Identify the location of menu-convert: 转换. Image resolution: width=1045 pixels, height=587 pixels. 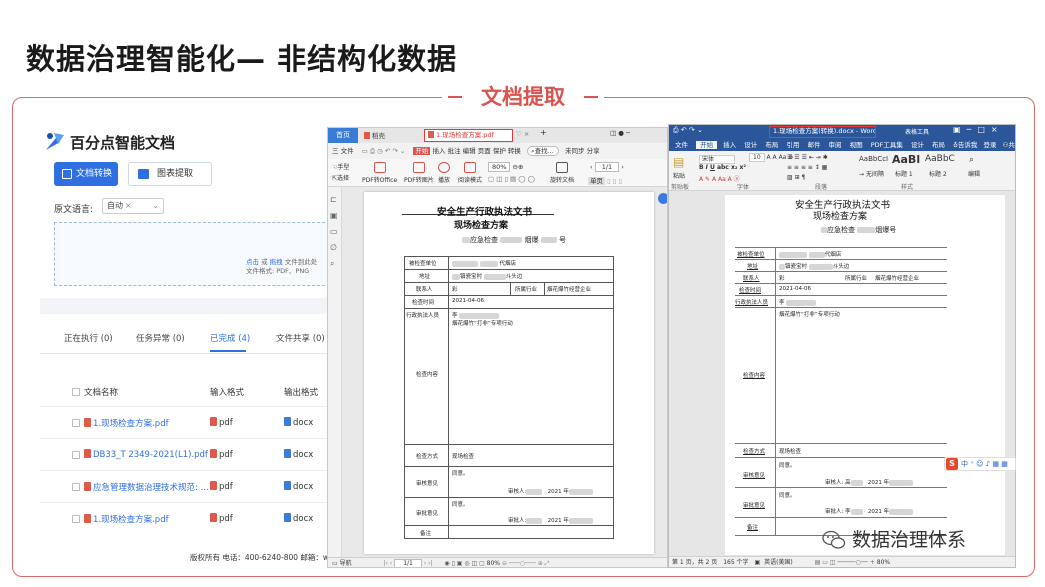
(514, 151).